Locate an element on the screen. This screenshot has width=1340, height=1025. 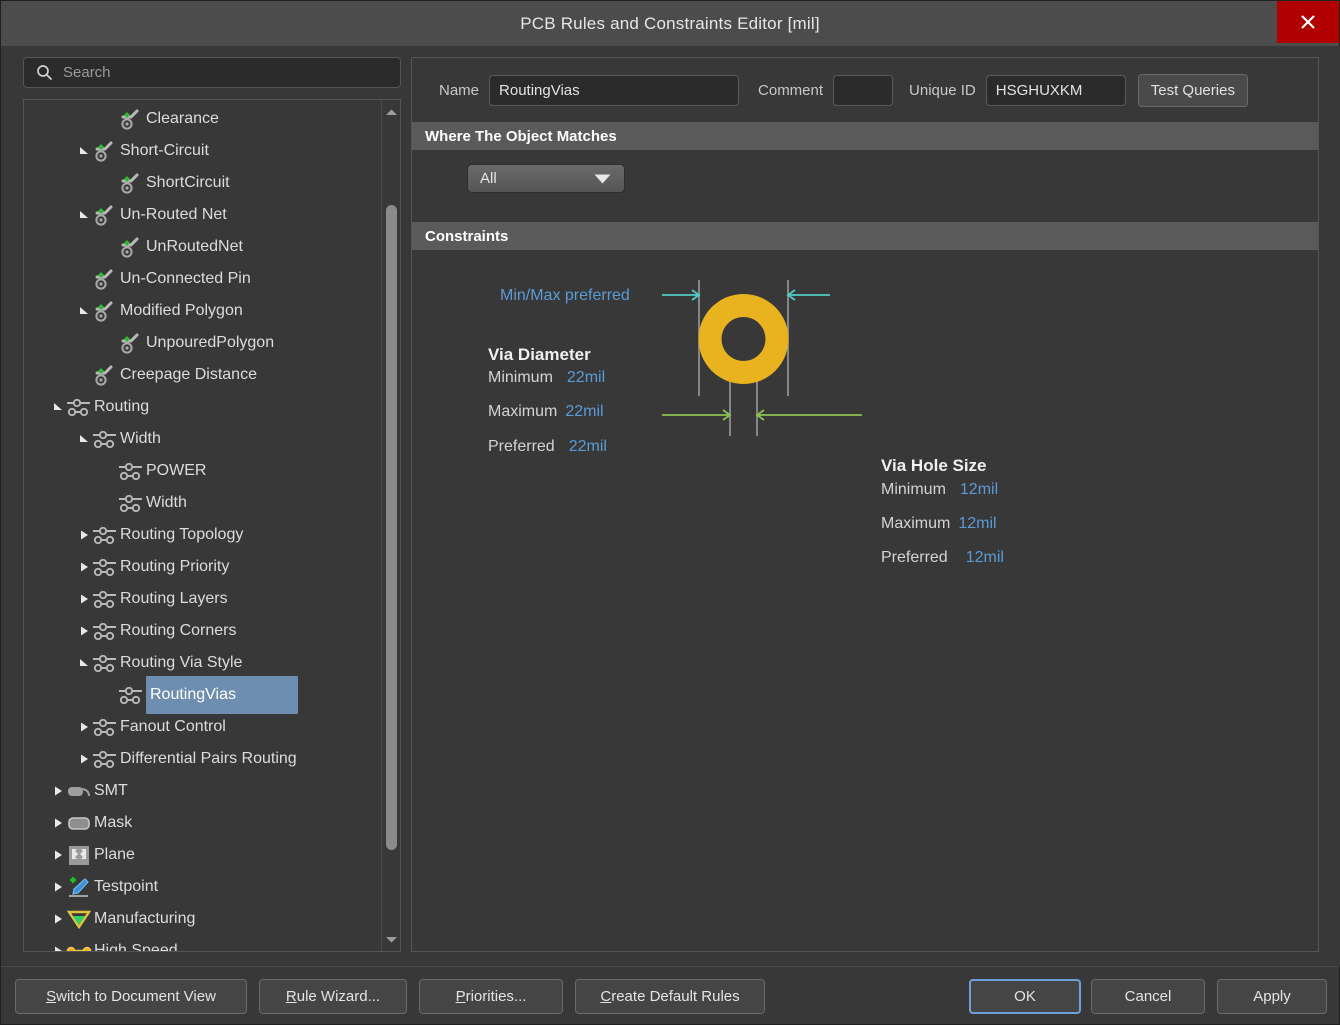
ok-button: OK is located at coordinates (1025, 996).